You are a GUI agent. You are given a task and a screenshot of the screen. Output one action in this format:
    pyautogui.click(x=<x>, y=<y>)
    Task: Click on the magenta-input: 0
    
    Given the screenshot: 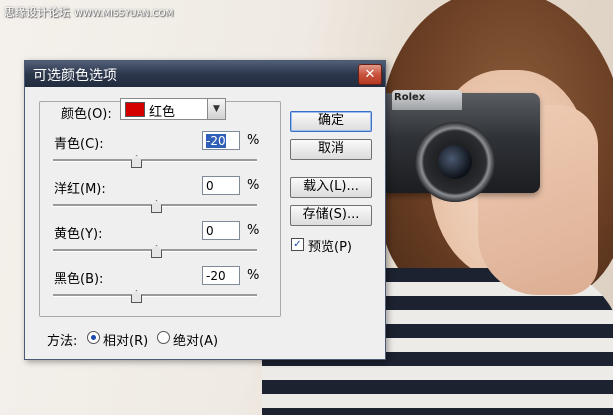 What is the action you would take?
    pyautogui.click(x=221, y=185)
    